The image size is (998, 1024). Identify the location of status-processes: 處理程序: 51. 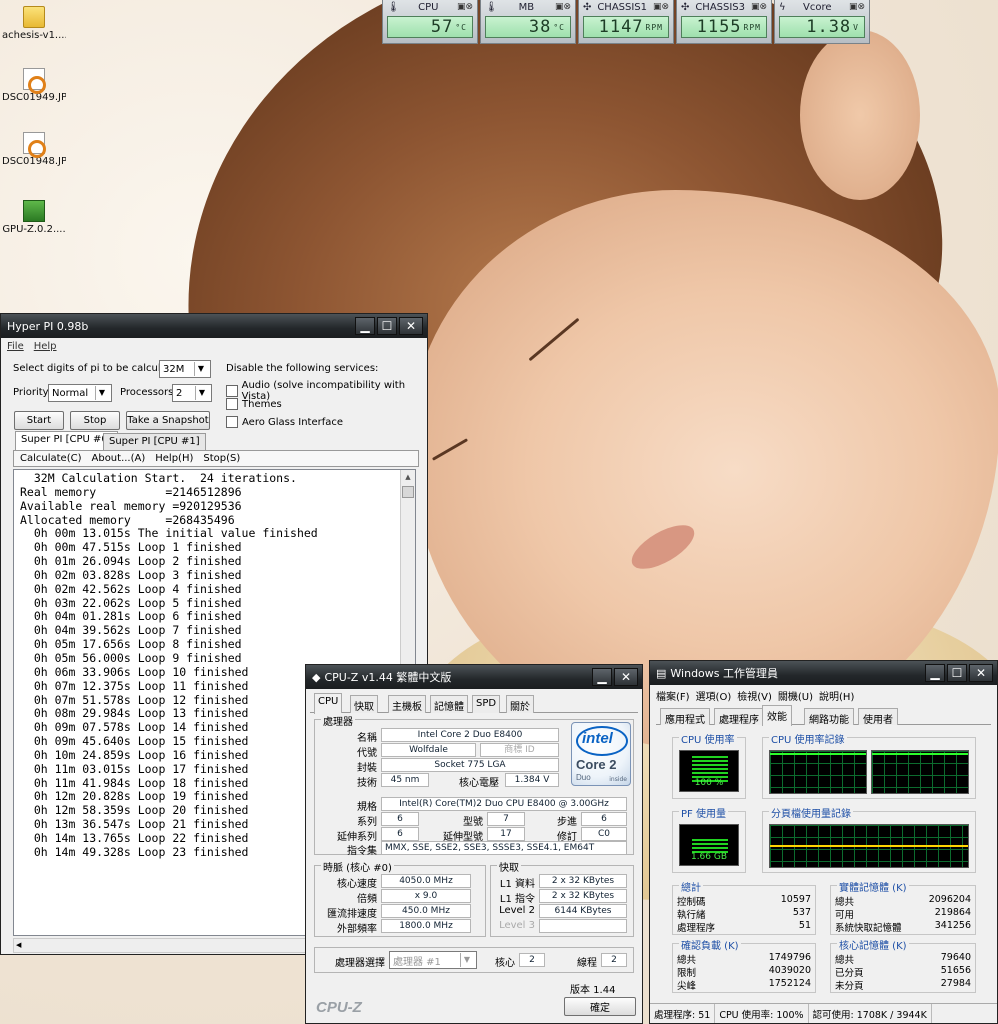
(683, 1013).